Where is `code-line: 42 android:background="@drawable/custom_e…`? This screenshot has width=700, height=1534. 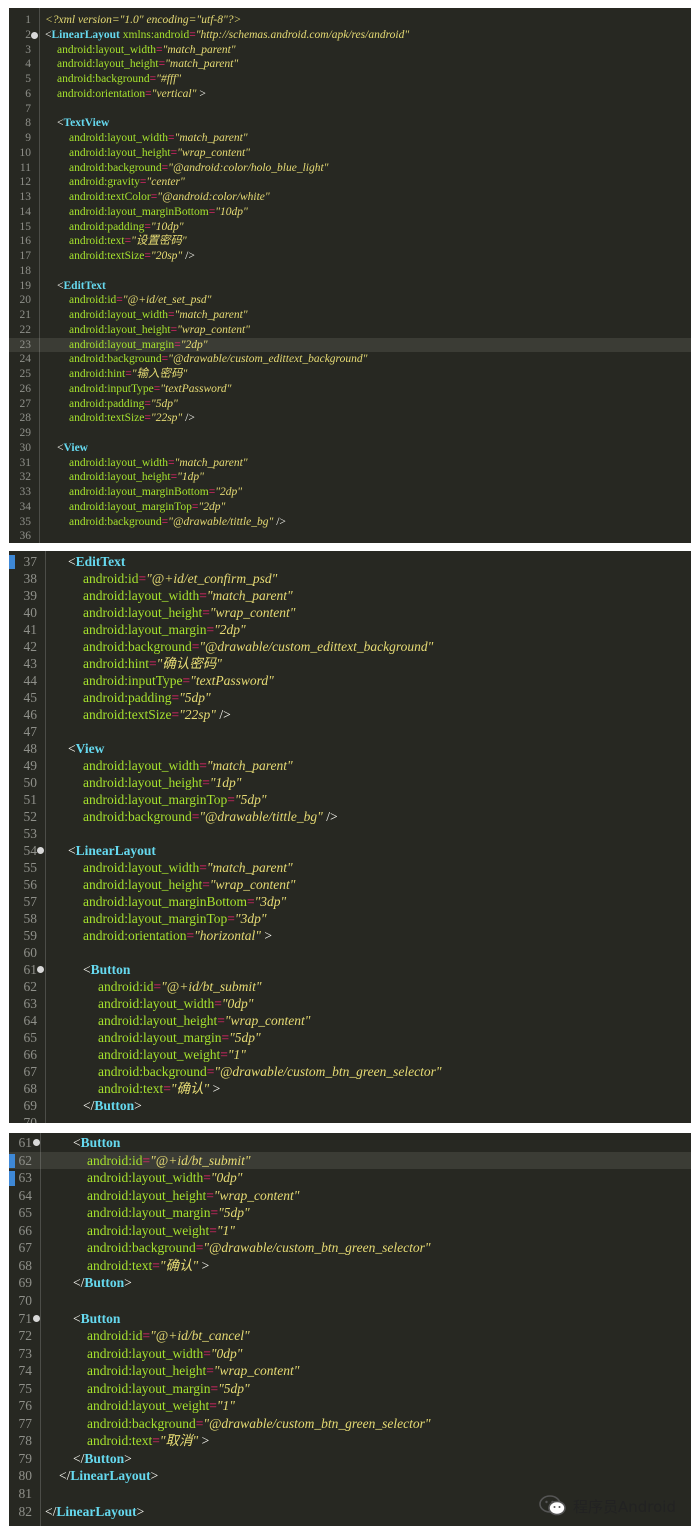
code-line: 42 android:background="@drawable/custom_e… is located at coordinates (350, 646).